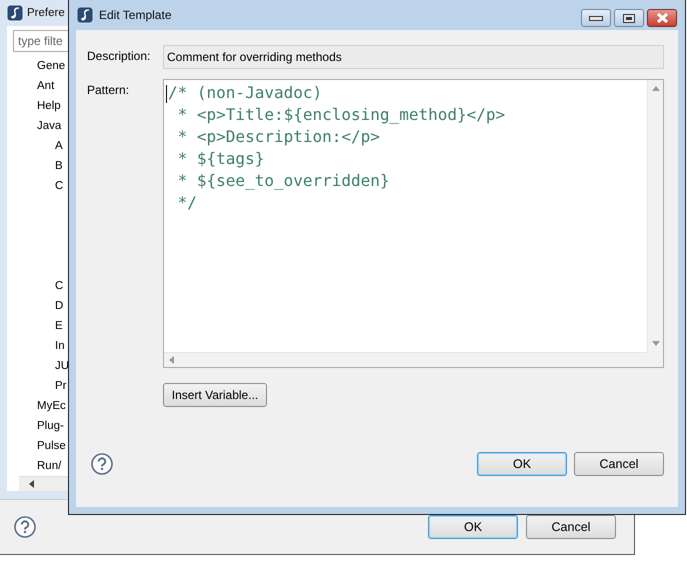 This screenshot has width=687, height=563. I want to click on code-line: * ${see_to_overridden}, so click(283, 181).